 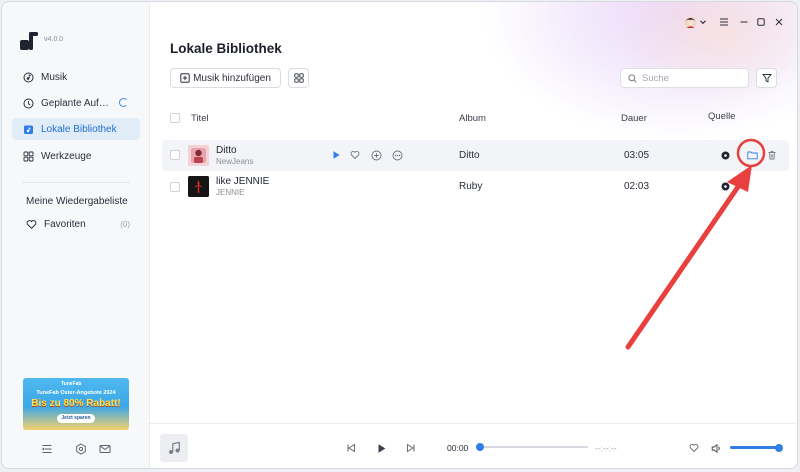 I want to click on sidebar-item-lokale-bibliothek: Lokale Bibliothek, so click(x=76, y=129).